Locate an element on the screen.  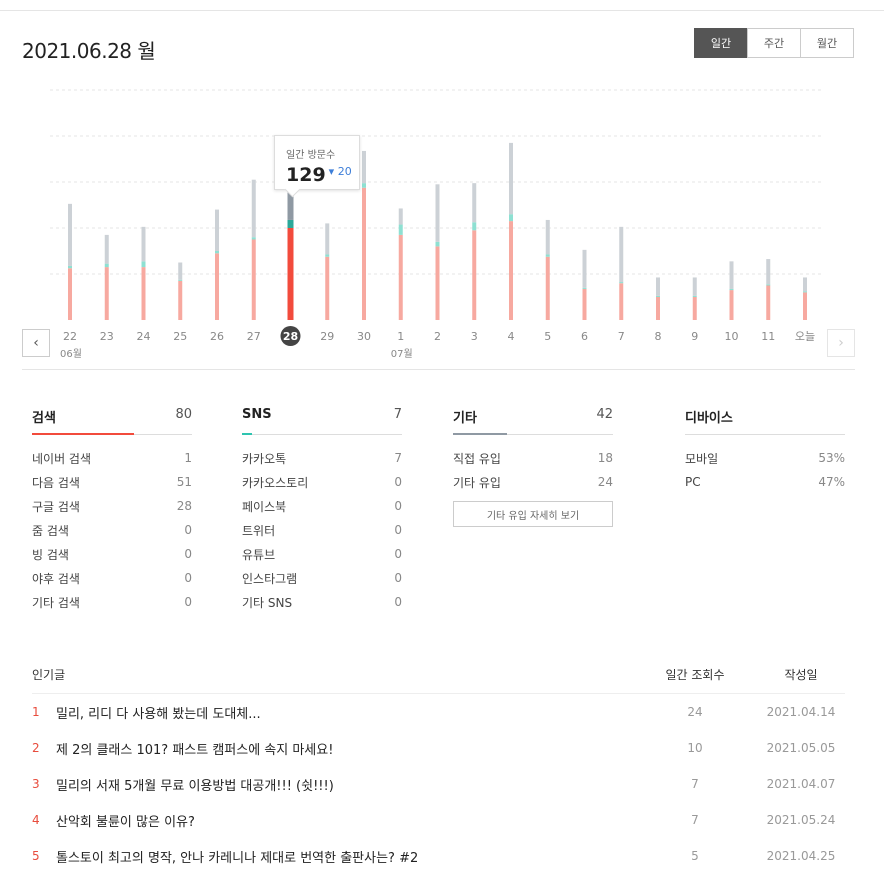
x-tick-label: 4 is located at coordinates (511, 336).